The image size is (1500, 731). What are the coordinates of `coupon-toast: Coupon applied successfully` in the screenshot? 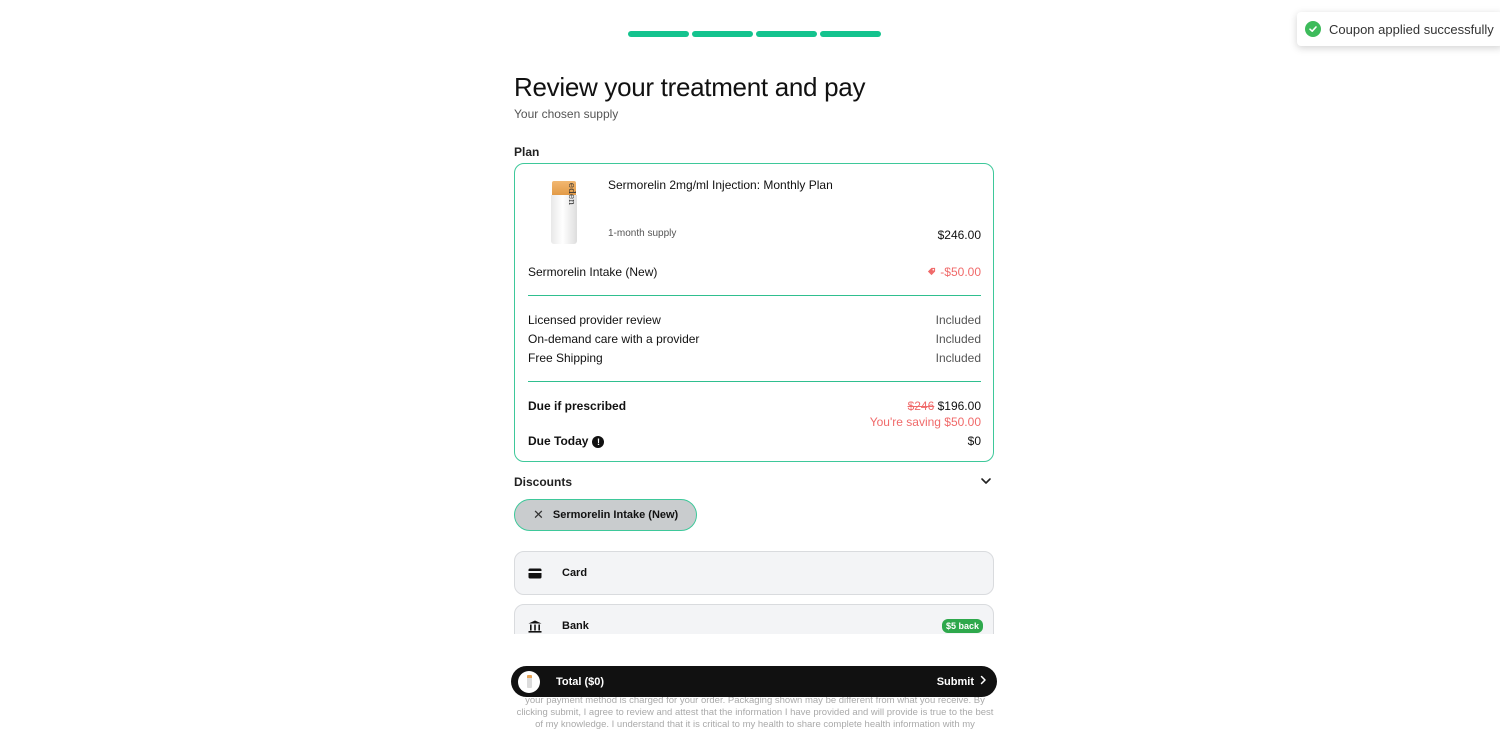 It's located at (1398, 29).